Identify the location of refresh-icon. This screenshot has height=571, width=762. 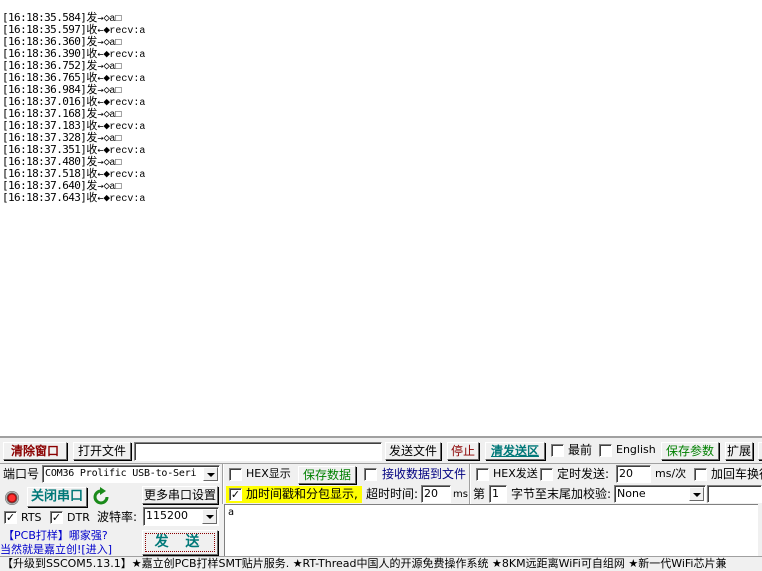
(101, 497).